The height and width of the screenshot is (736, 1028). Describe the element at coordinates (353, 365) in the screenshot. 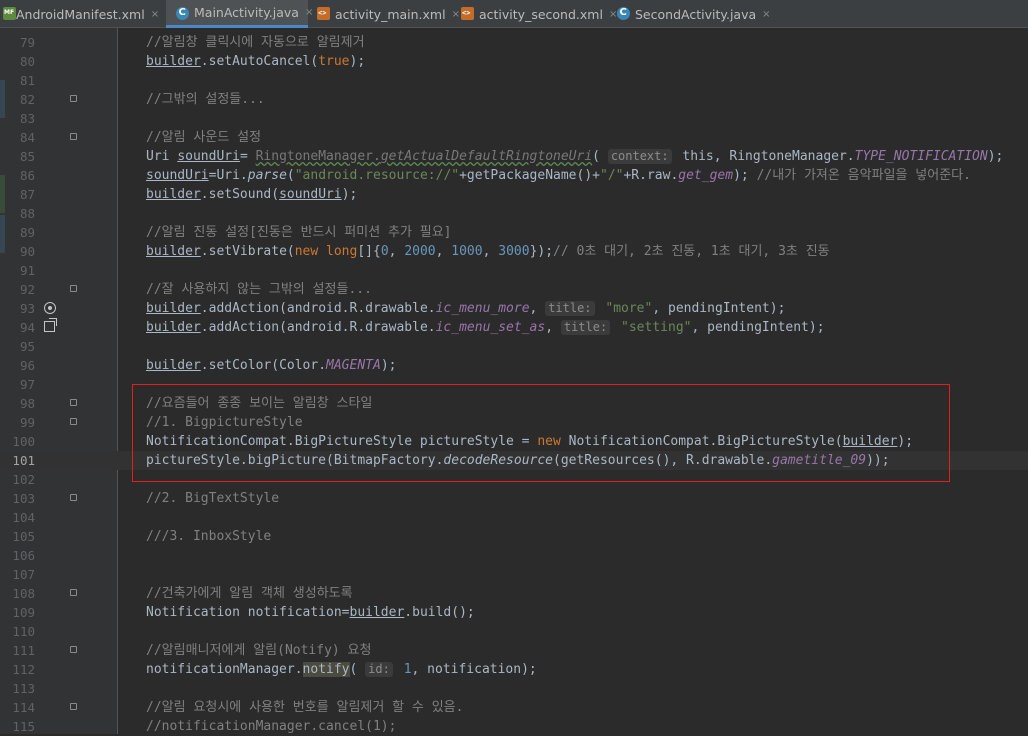

I see `code-token: MAGENTA` at that location.